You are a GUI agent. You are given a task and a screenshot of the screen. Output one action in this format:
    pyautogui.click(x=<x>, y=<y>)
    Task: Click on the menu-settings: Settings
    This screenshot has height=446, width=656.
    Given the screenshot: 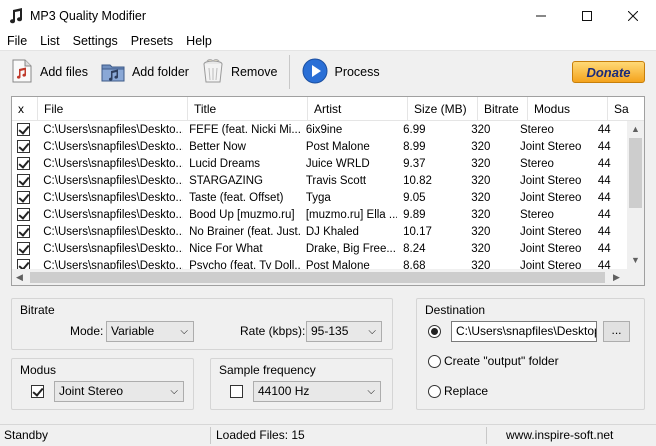 What is the action you would take?
    pyautogui.click(x=95, y=41)
    